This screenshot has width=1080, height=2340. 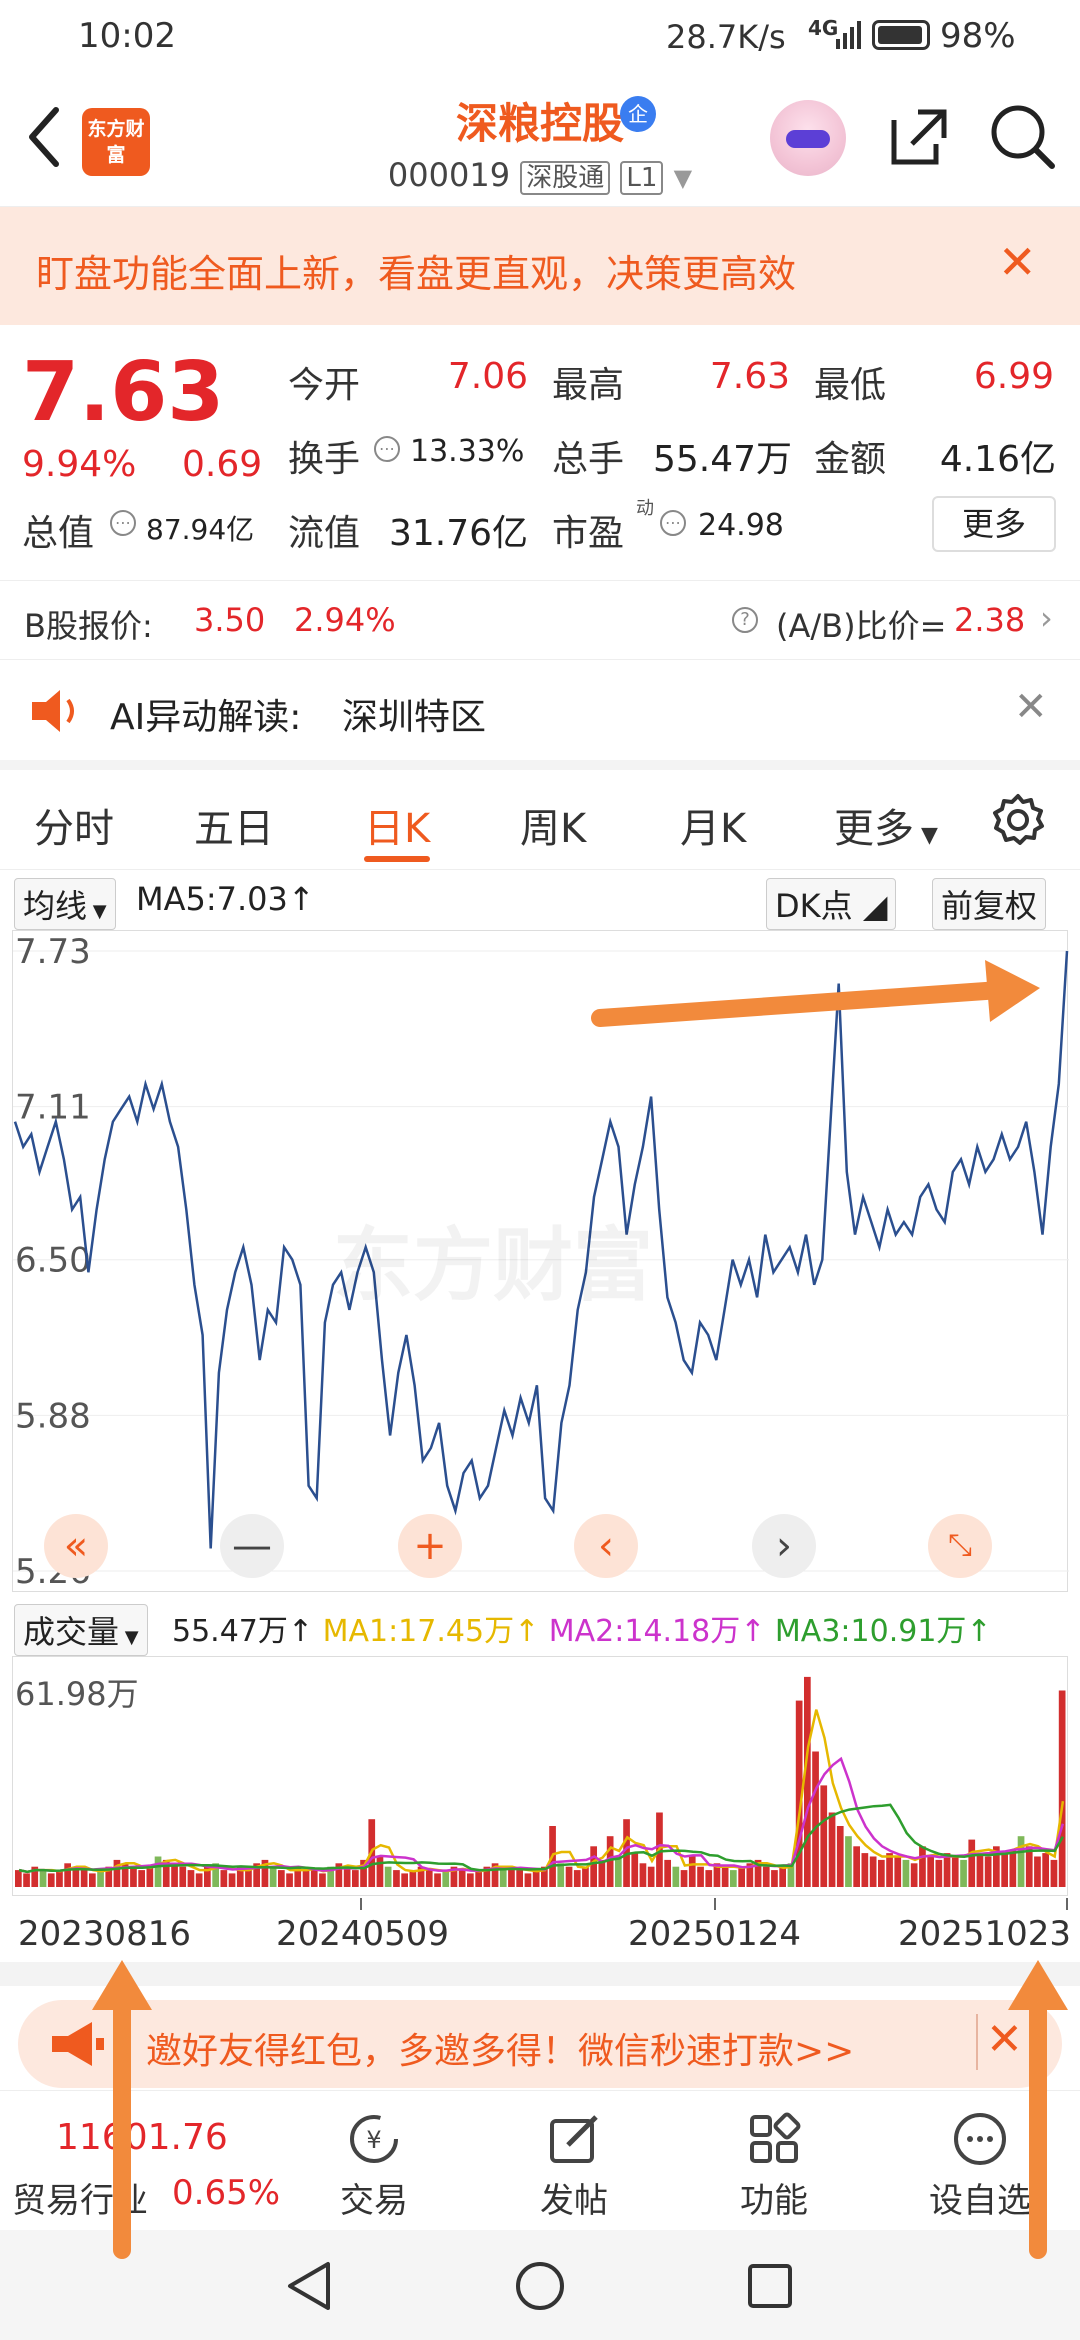 I want to click on mktcap-label: 总值, so click(x=58, y=533).